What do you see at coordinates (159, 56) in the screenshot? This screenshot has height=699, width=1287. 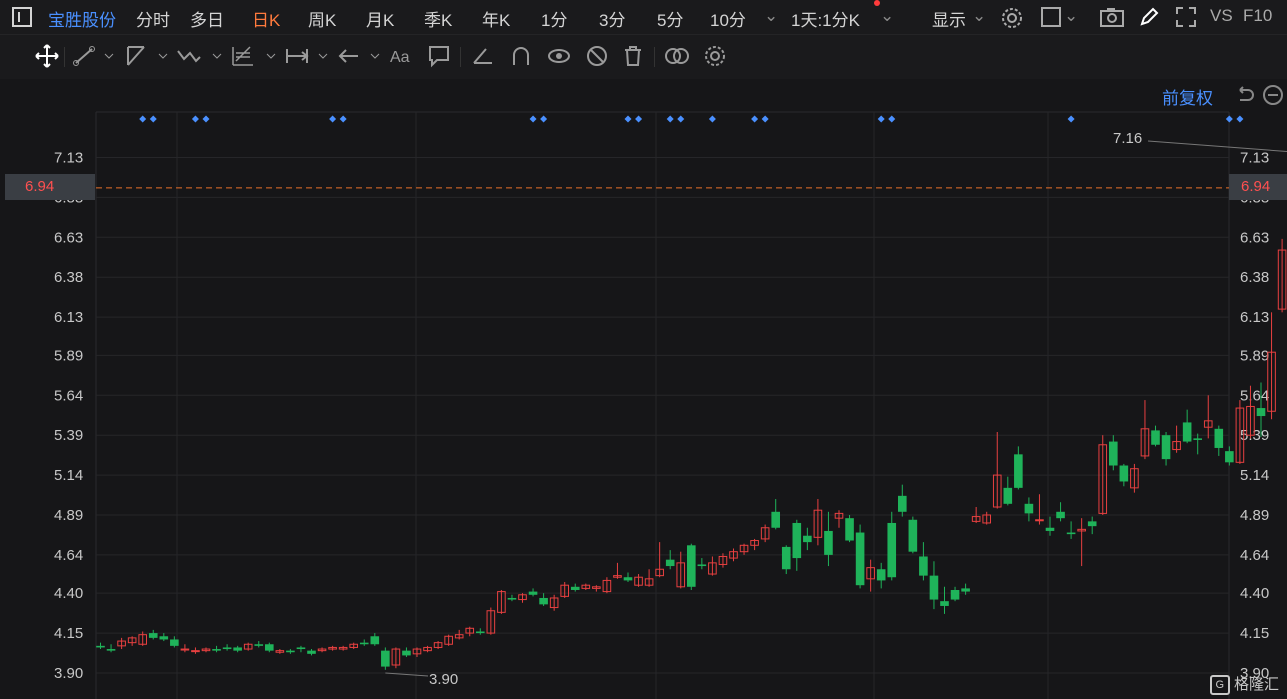 I see `channel-tool-chevron-icon` at bounding box center [159, 56].